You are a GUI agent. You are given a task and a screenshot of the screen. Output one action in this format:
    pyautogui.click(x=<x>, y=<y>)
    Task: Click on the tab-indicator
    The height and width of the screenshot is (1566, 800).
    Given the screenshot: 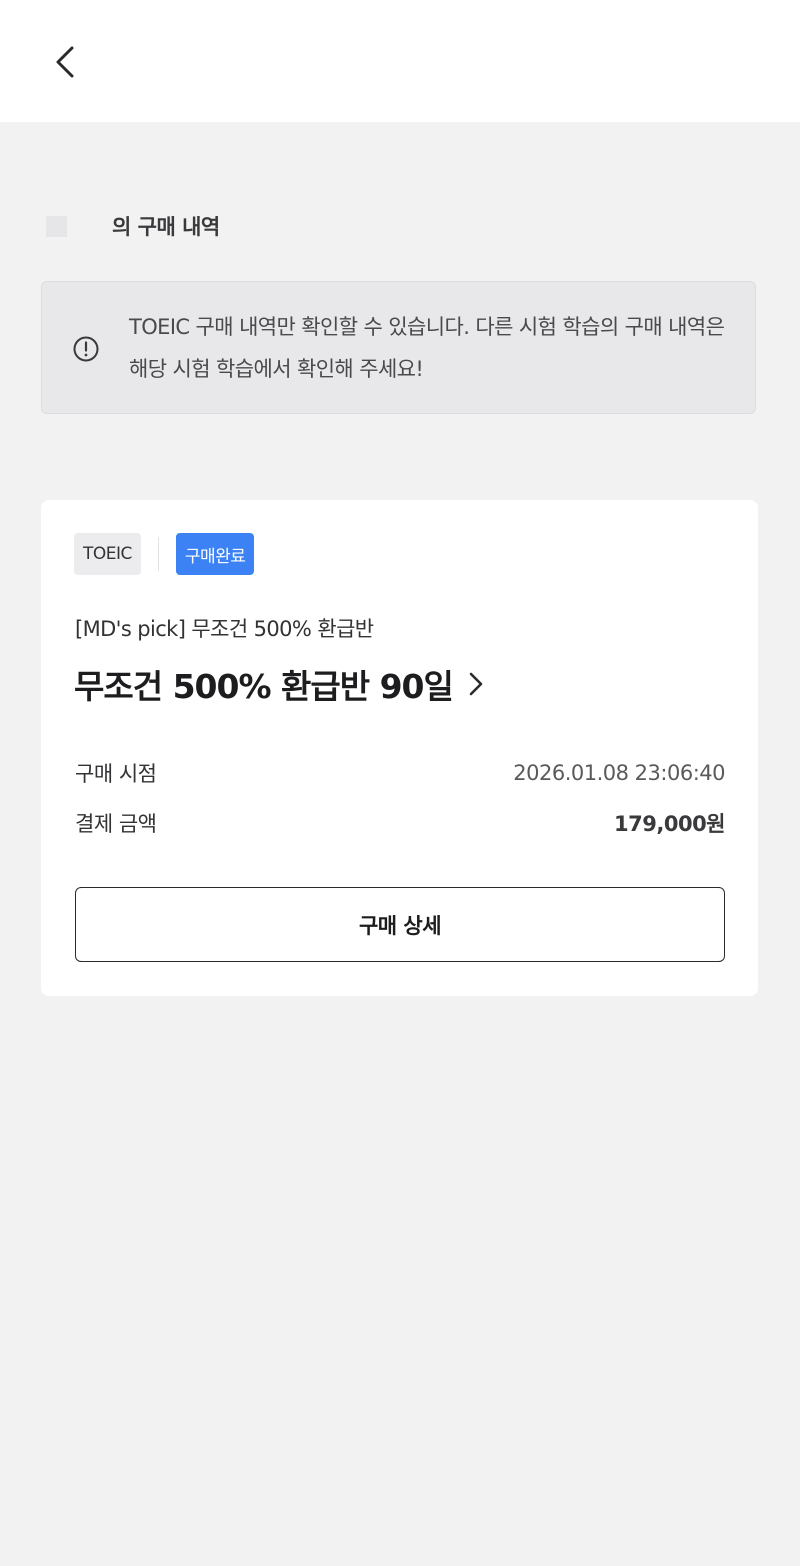 What is the action you would take?
    pyautogui.click(x=70, y=120)
    